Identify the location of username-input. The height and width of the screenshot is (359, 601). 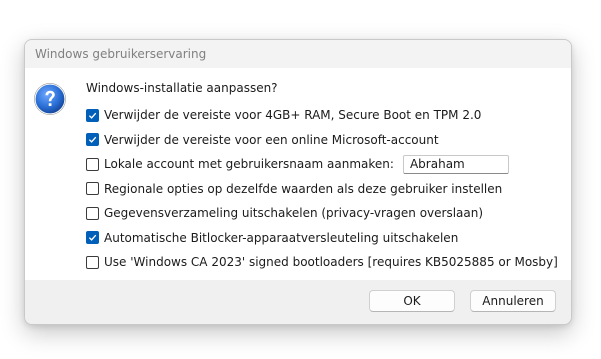
(455, 164).